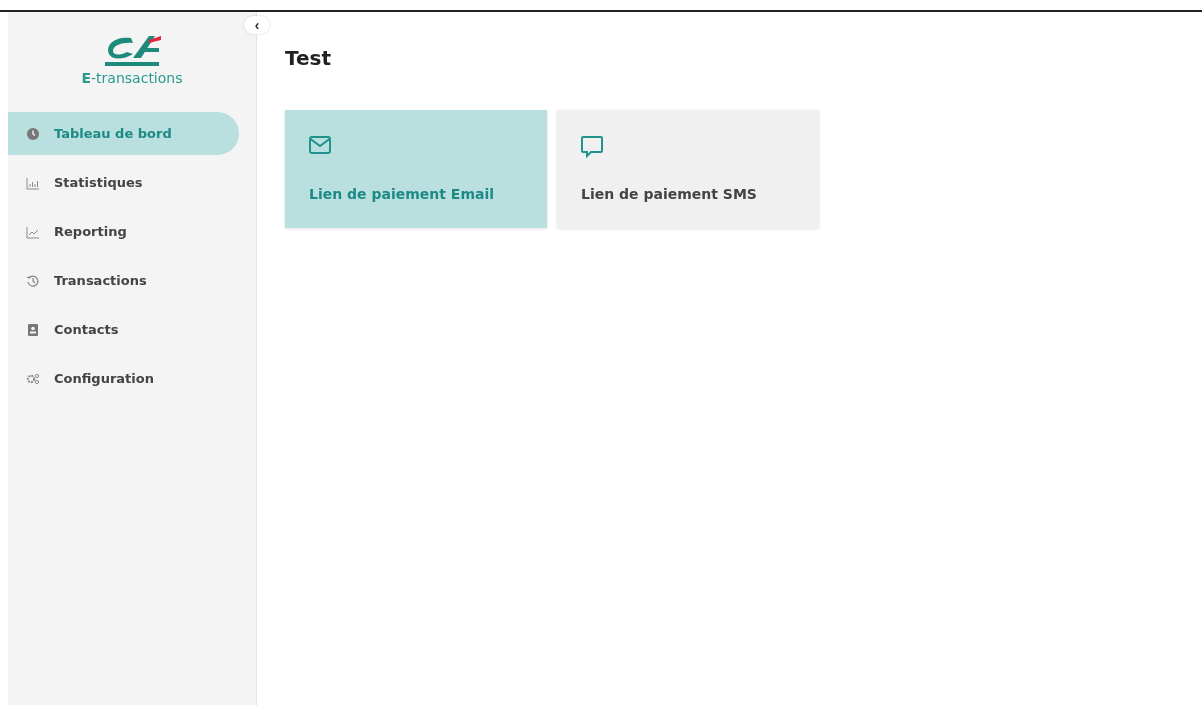  Describe the element at coordinates (123, 182) in the screenshot. I see `sidebar-item: Statistiques` at that location.